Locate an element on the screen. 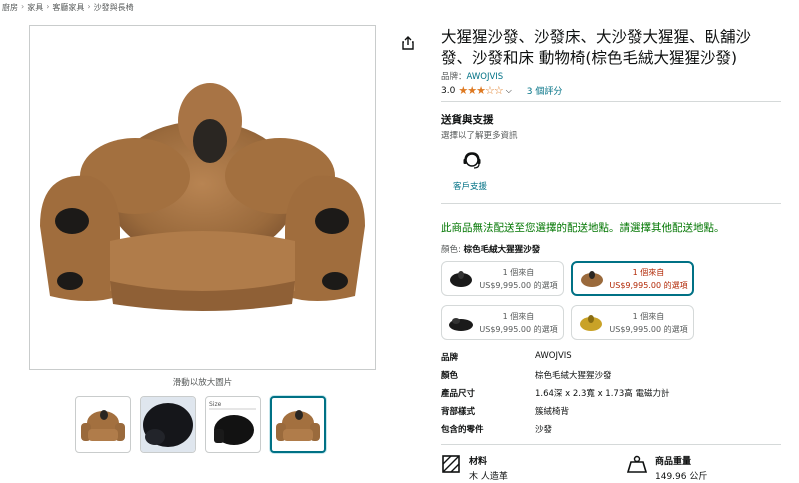  black-sofa-thumb is located at coordinates (168, 424).